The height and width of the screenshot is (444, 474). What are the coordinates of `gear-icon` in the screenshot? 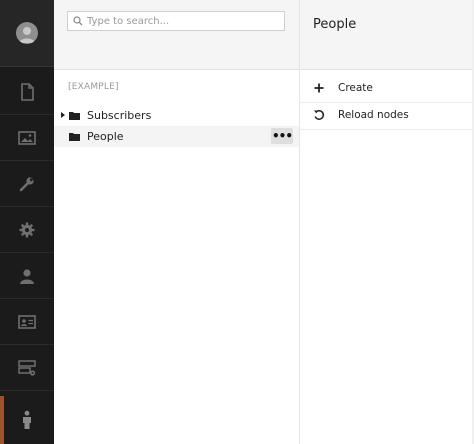 It's located at (27, 229).